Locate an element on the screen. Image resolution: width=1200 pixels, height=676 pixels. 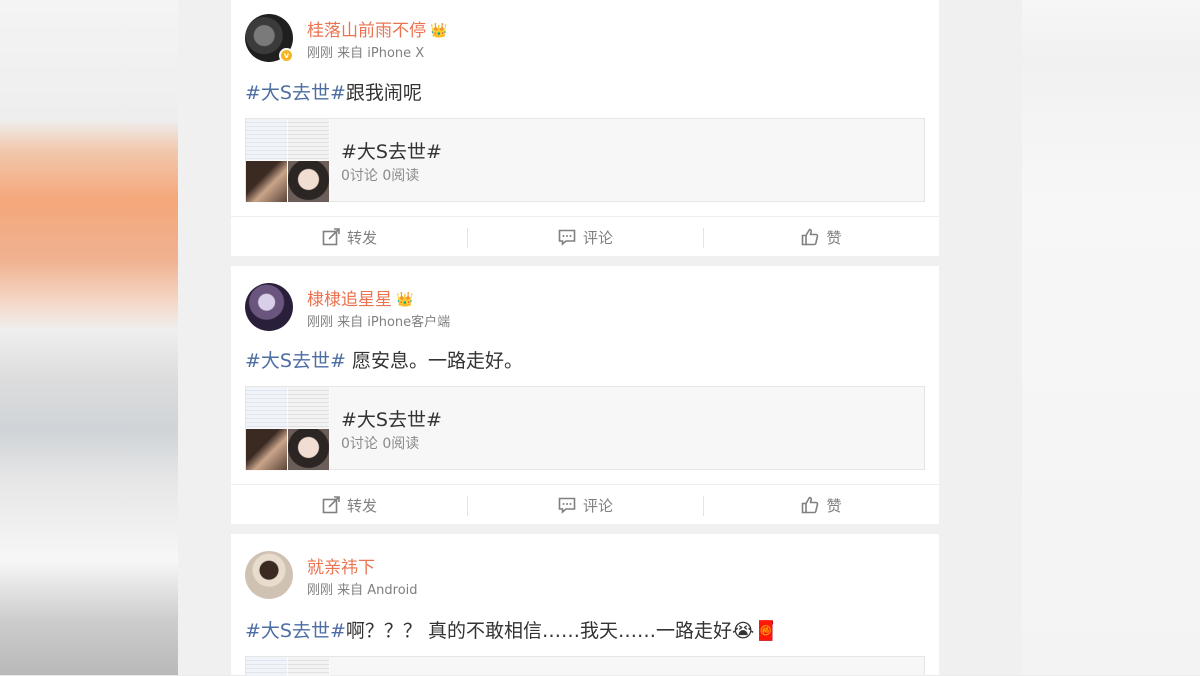
post-text: #大S去世# 愿安息。一路走好。 is located at coordinates (384, 359).